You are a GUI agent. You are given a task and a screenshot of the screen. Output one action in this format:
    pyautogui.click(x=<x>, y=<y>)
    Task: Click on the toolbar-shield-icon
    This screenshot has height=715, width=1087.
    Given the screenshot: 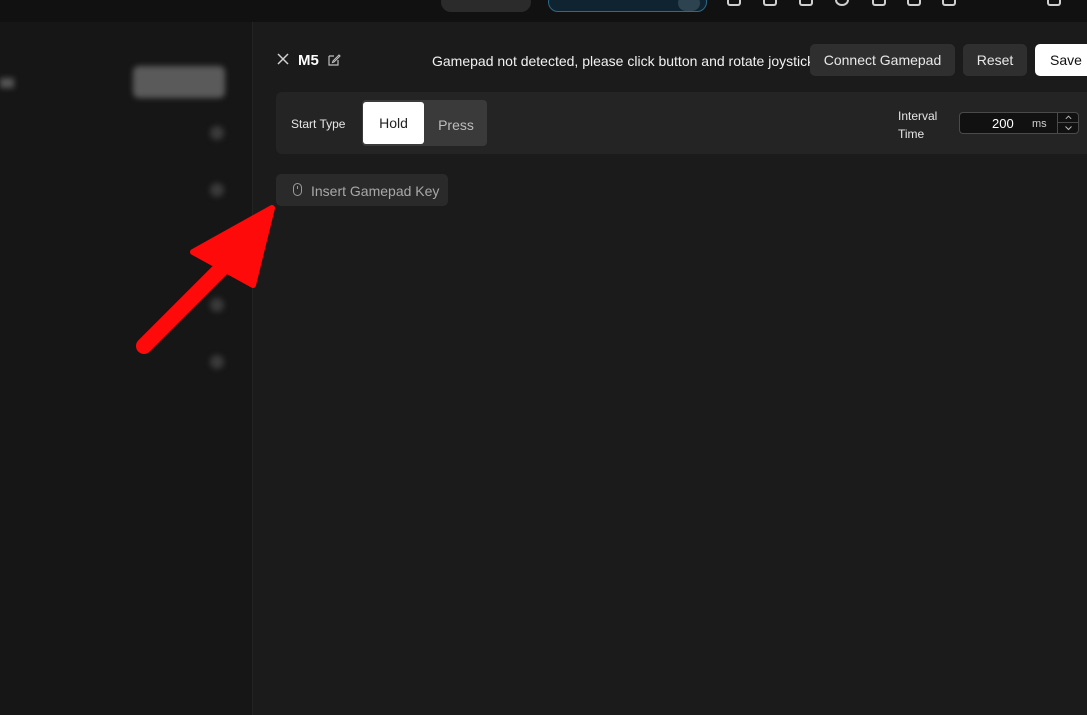 What is the action you would take?
    pyautogui.click(x=734, y=3)
    